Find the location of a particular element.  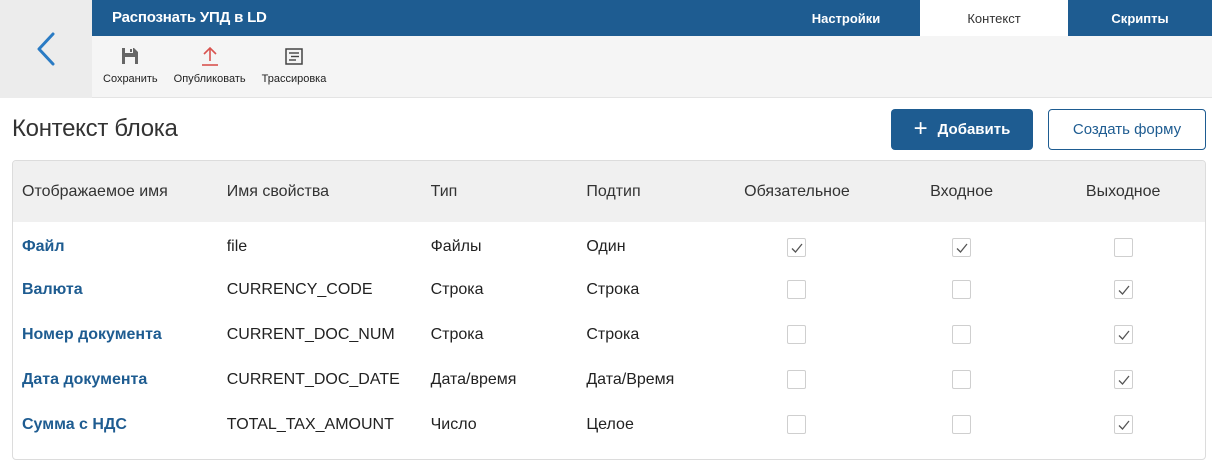

upload-arrow-icon is located at coordinates (210, 56).